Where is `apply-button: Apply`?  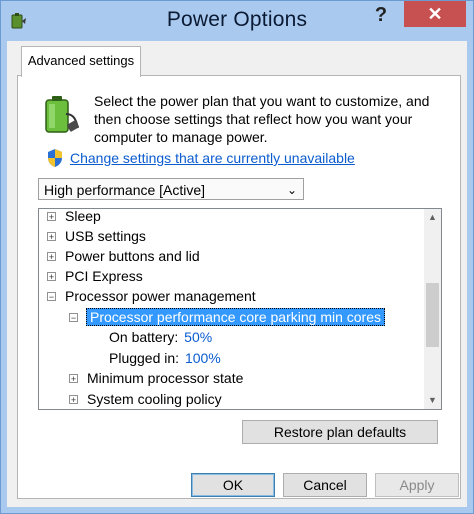
apply-button: Apply is located at coordinates (417, 485).